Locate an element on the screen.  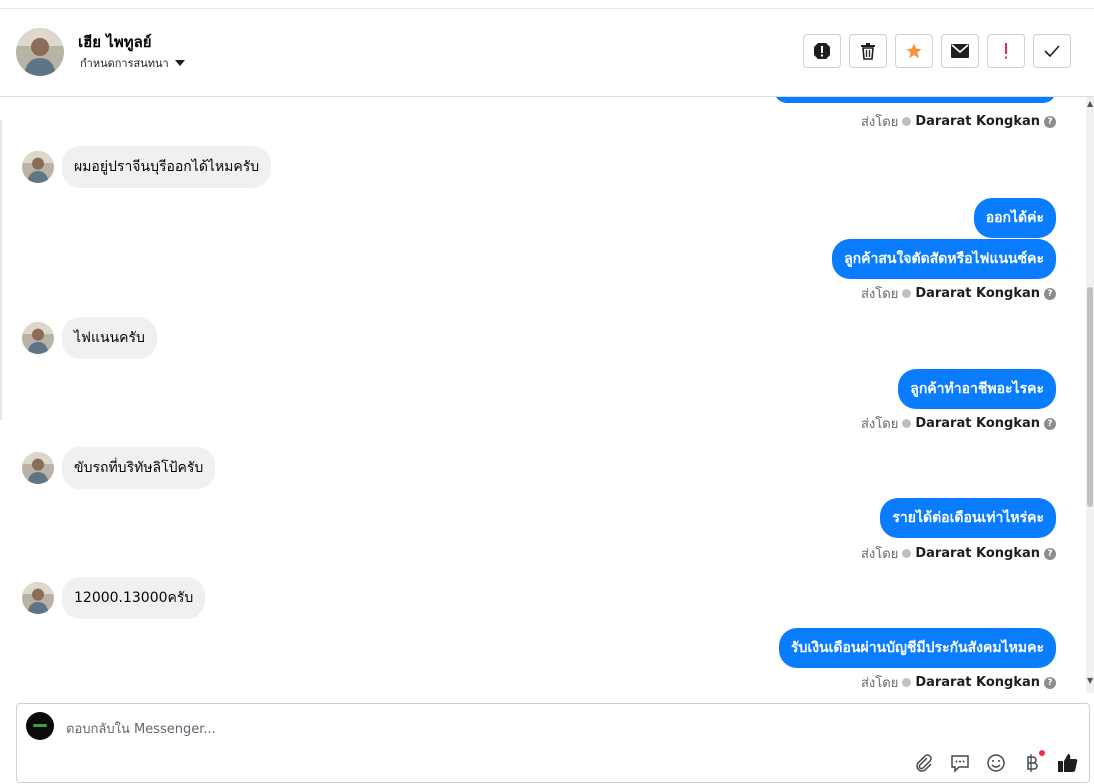
envelope-icon is located at coordinates (960, 51).